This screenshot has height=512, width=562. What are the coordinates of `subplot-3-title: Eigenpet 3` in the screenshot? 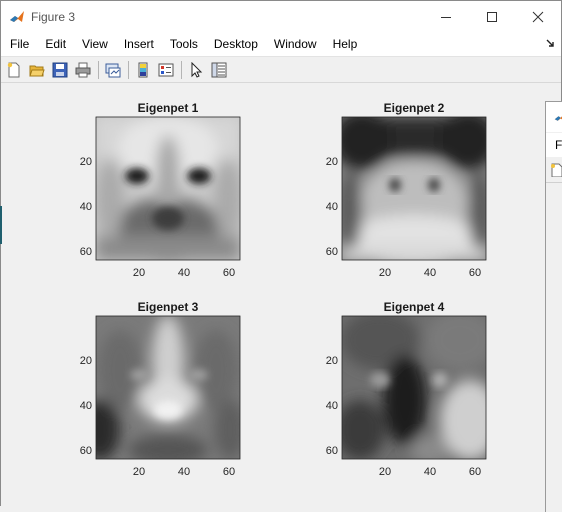 It's located at (168, 307).